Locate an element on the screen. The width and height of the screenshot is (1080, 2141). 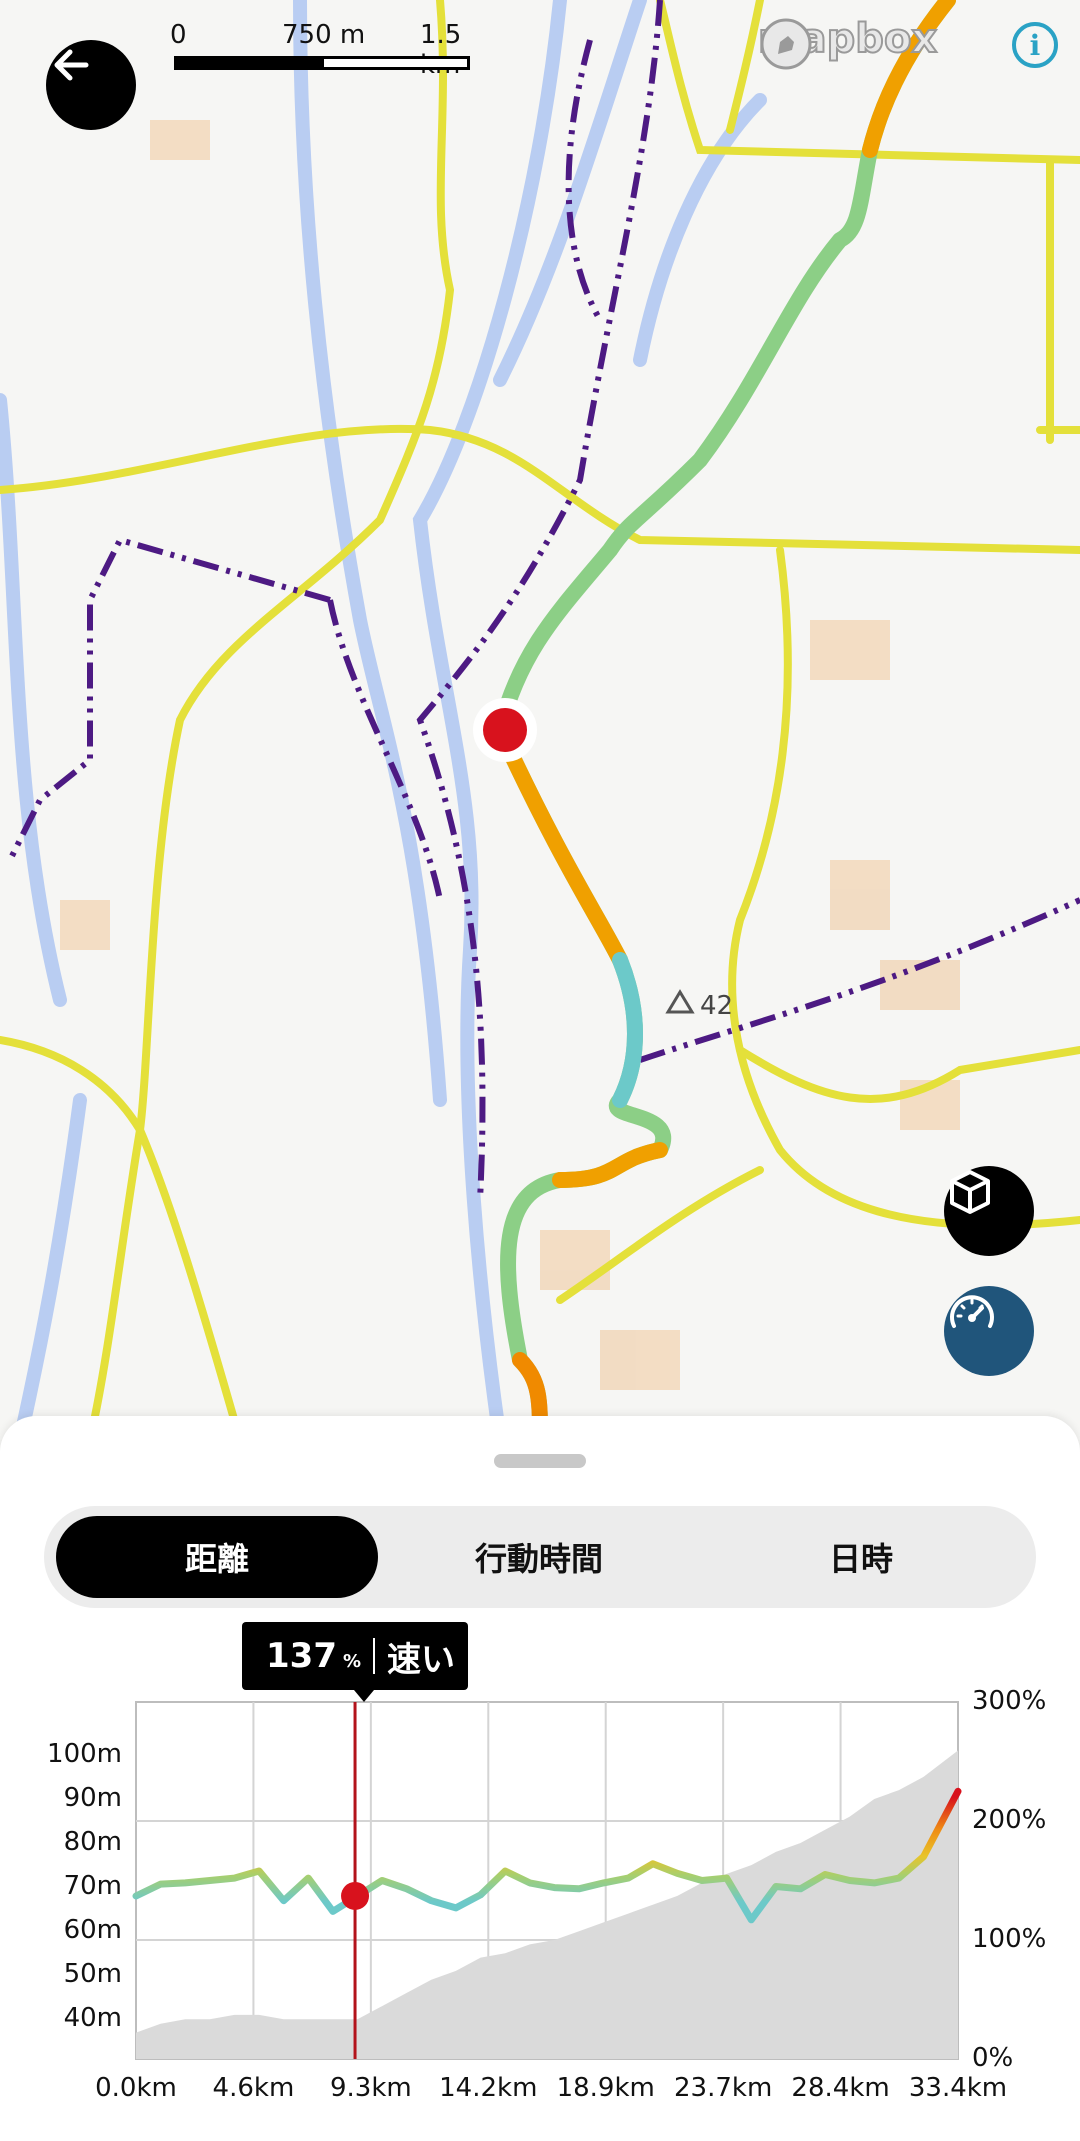
tooltip-speed-label: 速い is located at coordinates (421, 1659).